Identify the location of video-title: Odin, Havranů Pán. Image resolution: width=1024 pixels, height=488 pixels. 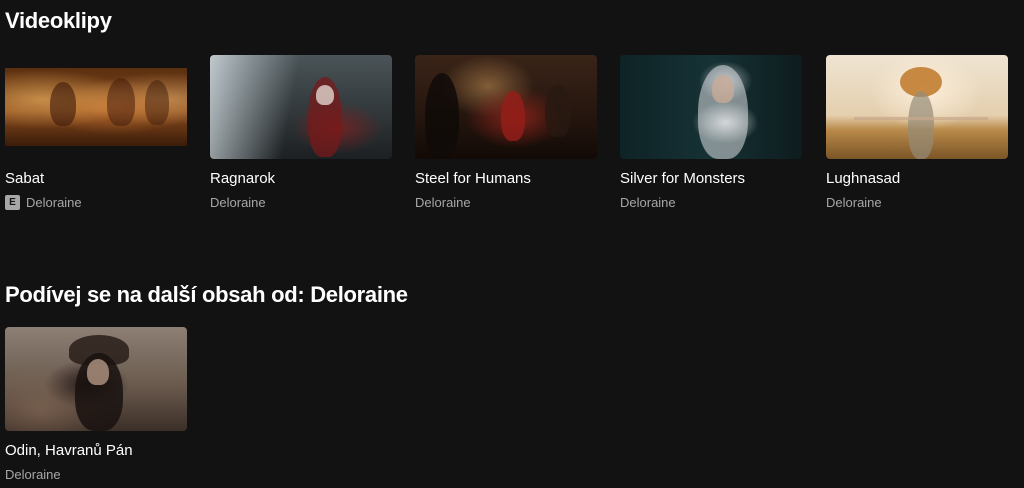
(96, 450).